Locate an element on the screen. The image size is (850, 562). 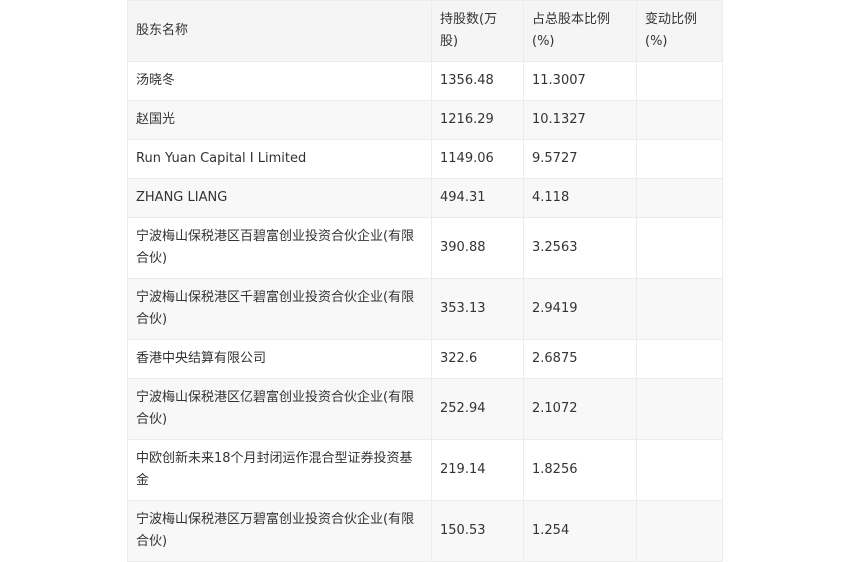
table-row: 香港中央结算有限公司 322.6 2.6875 is located at coordinates (425, 359).